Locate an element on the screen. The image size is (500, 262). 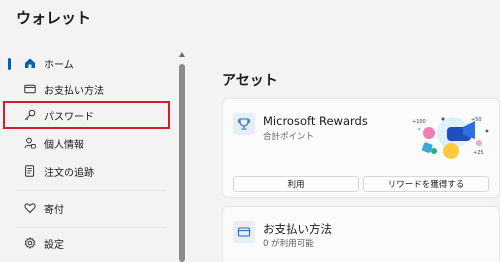
sidebar-item-label: 設定 is located at coordinates (54, 245).